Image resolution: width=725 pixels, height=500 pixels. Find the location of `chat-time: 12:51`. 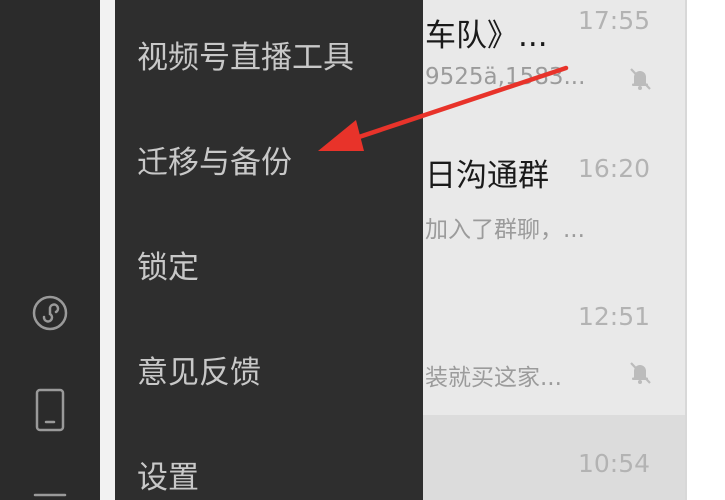

chat-time: 12:51 is located at coordinates (614, 316).